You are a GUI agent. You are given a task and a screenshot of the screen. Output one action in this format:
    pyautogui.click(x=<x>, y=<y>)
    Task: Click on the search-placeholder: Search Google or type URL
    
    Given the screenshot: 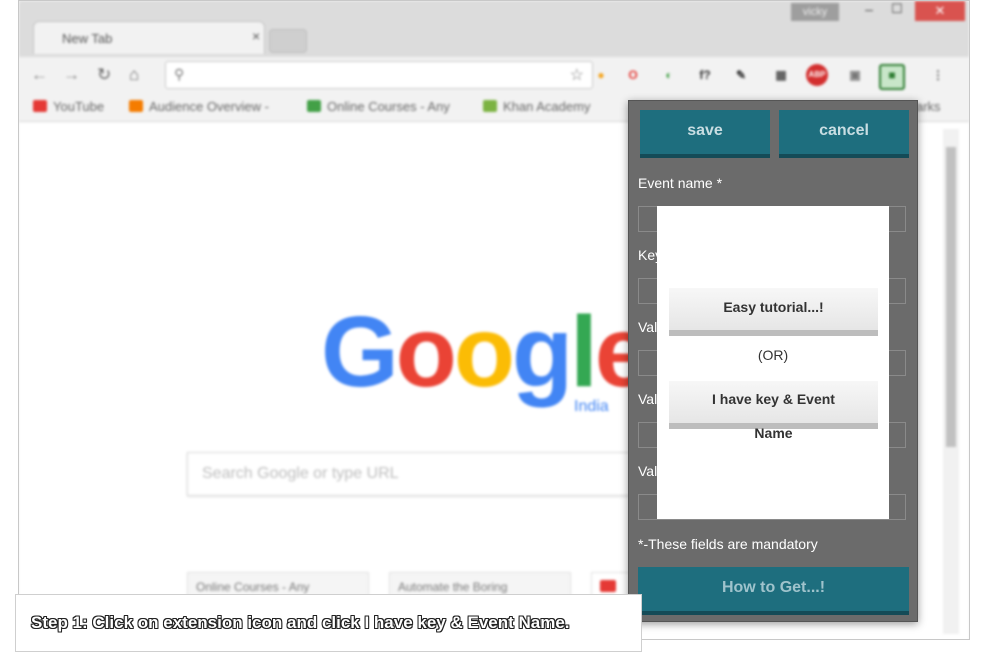 What is the action you would take?
    pyautogui.click(x=300, y=473)
    